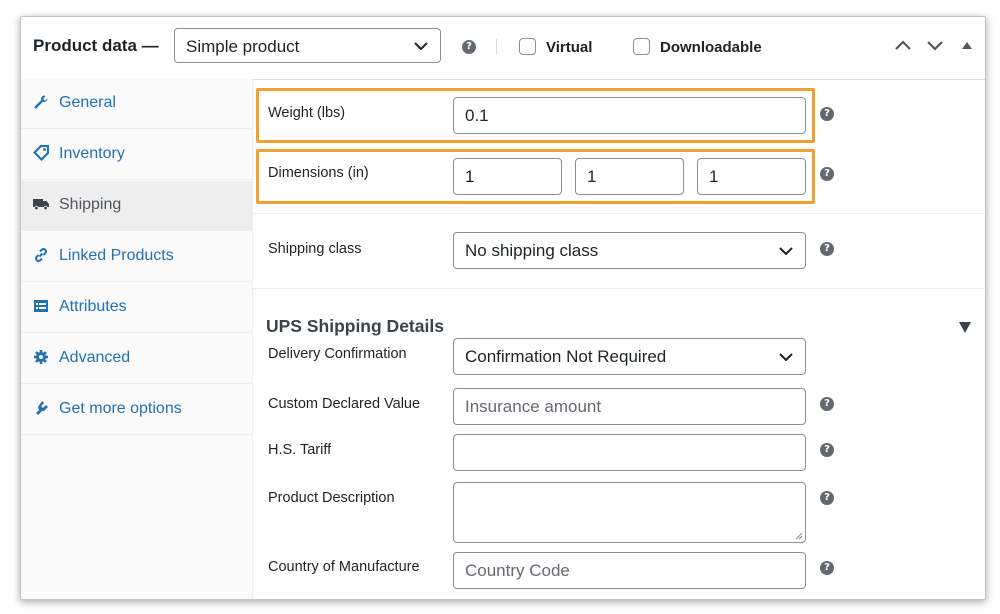  What do you see at coordinates (90, 204) in the screenshot?
I see `tab-shipping-label: Shipping` at bounding box center [90, 204].